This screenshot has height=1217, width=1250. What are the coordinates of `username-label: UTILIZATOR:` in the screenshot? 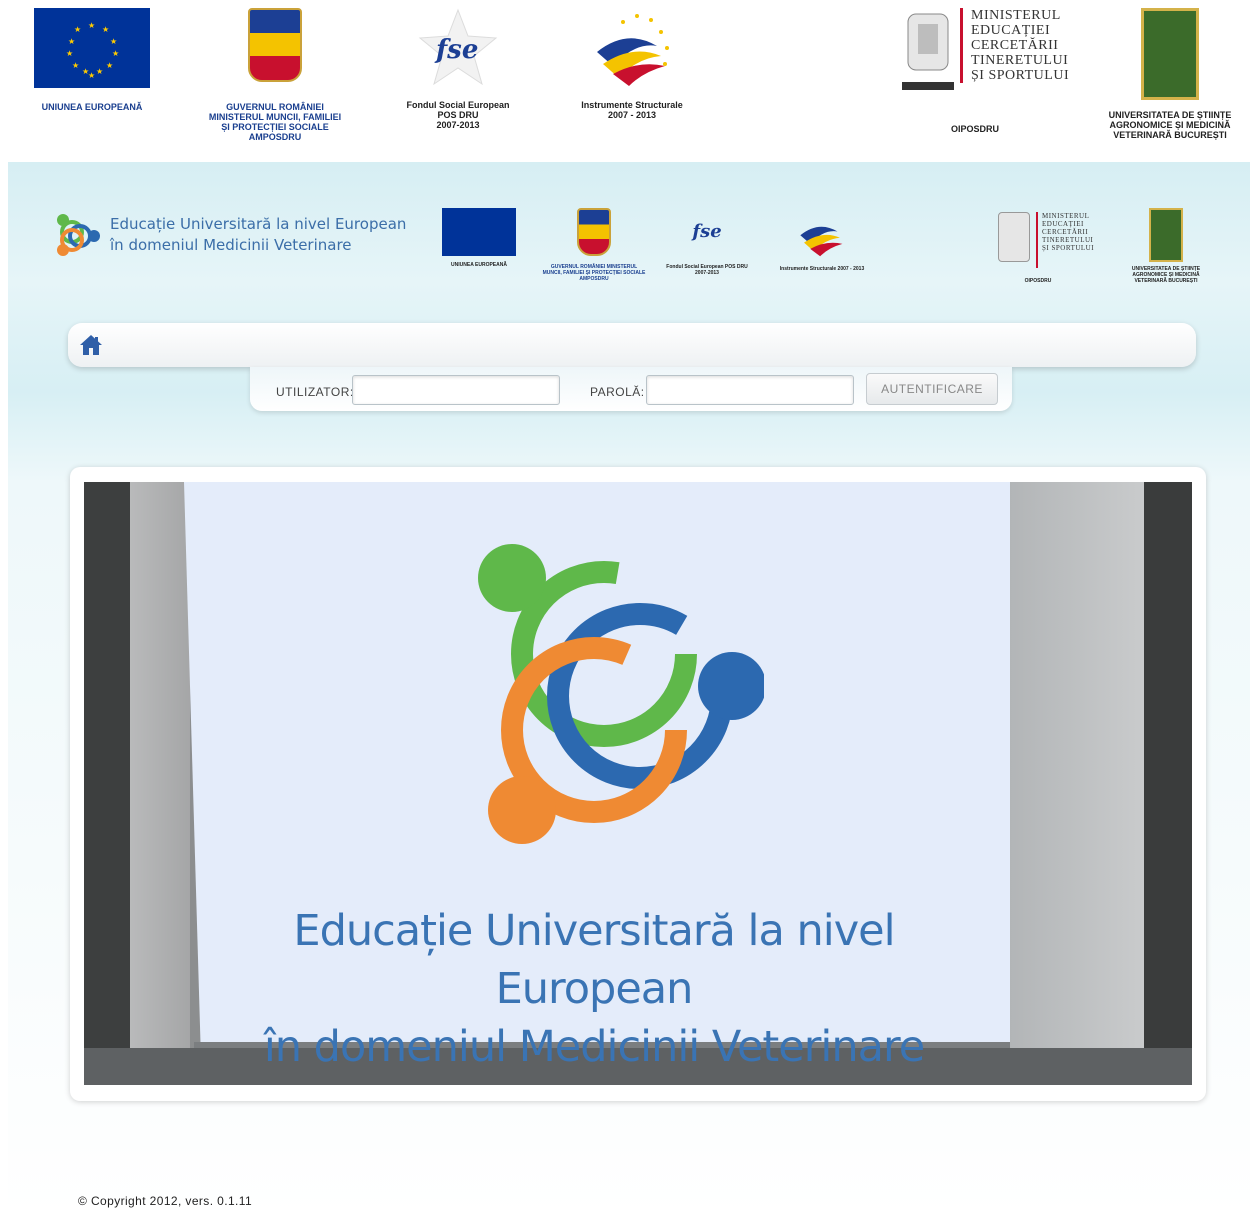 It's located at (315, 392).